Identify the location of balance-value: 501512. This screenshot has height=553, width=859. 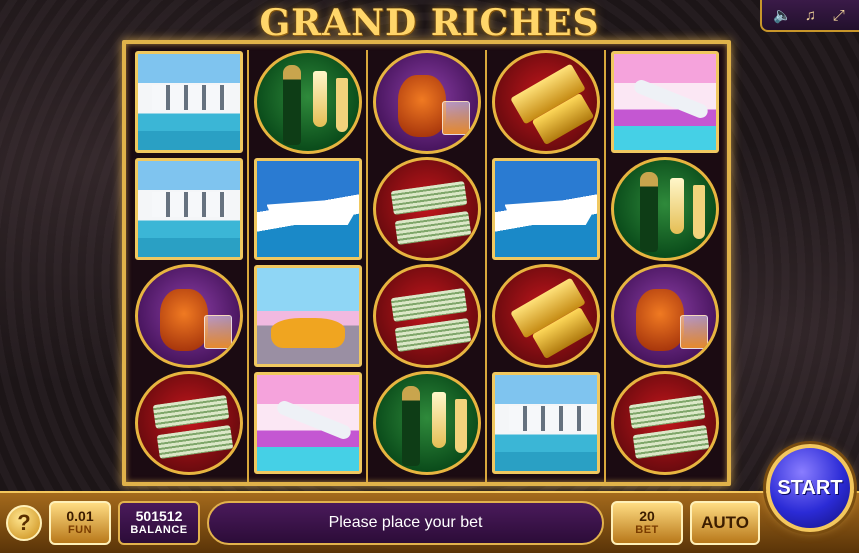
(159, 516).